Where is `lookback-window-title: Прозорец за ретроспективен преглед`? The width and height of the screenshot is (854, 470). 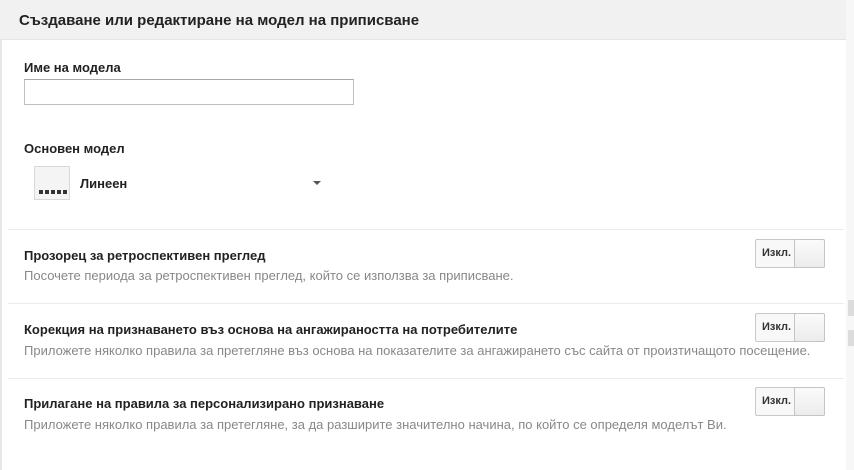
lookback-window-title: Прозорец за ретроспективен преглед is located at coordinates (145, 255).